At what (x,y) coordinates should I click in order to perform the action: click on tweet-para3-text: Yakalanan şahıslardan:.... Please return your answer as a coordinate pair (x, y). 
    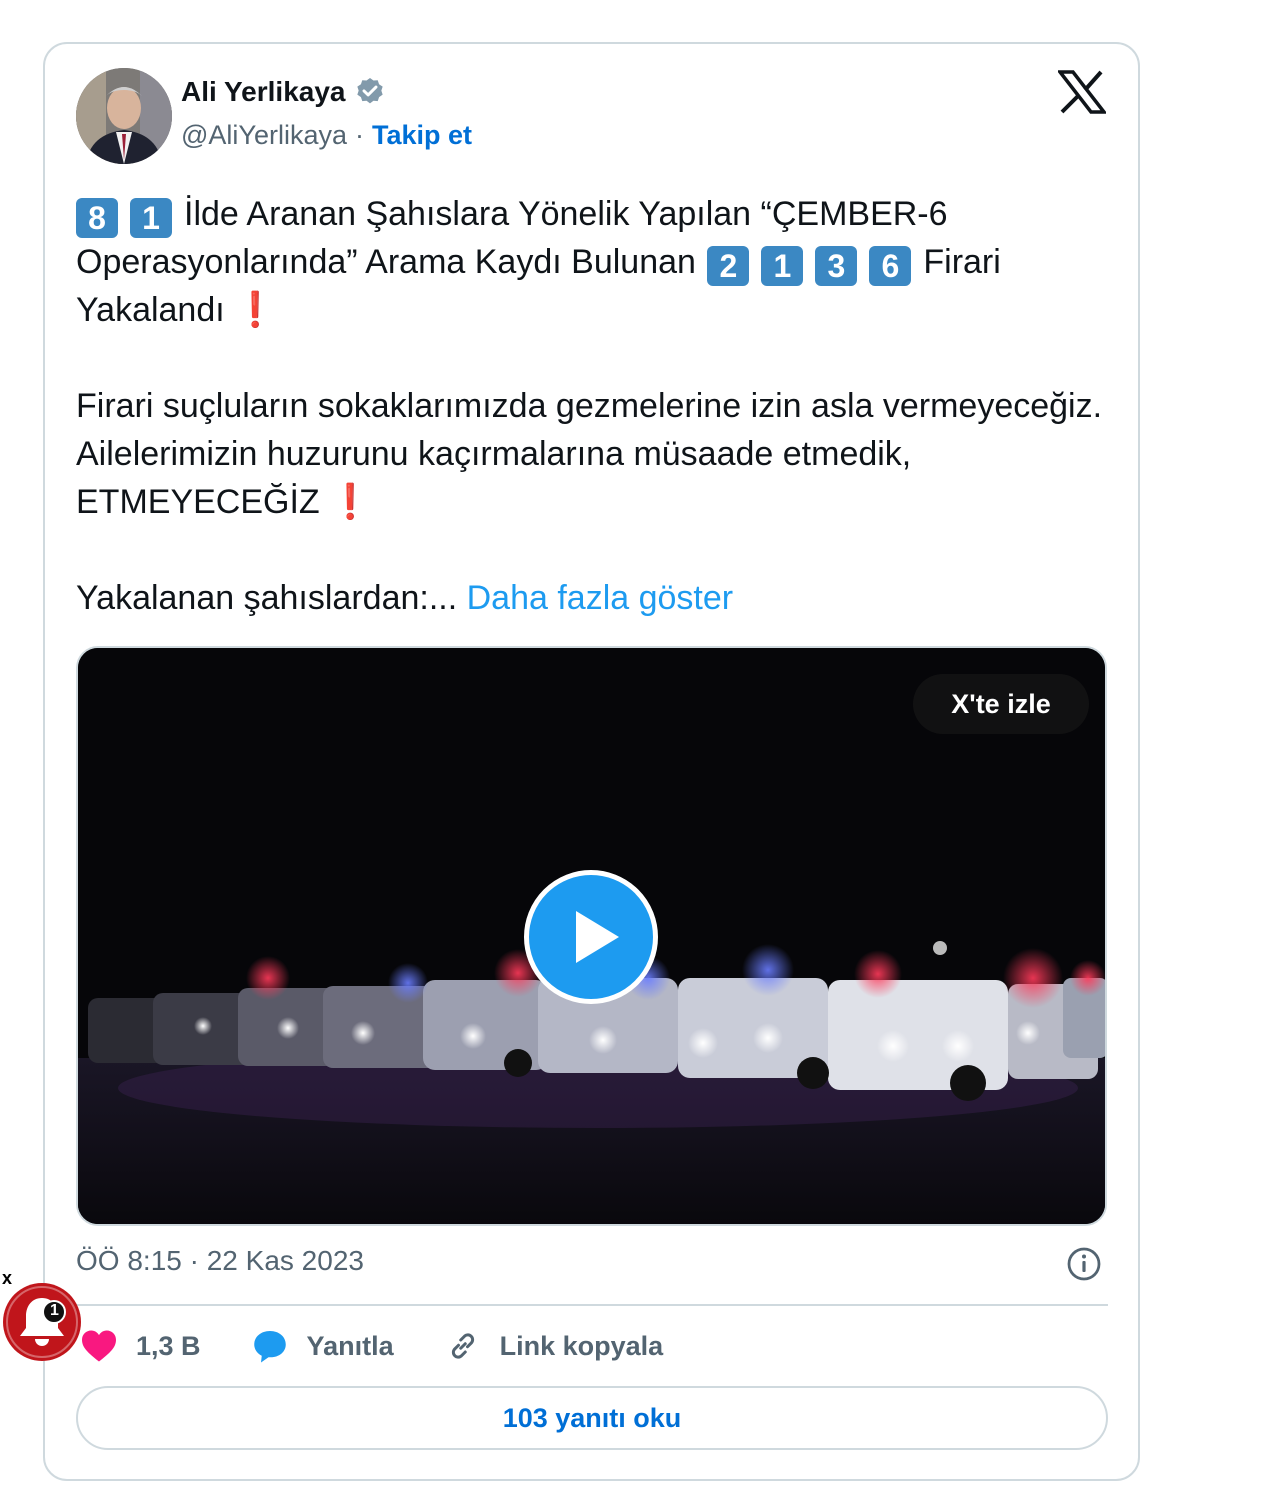
    Looking at the image, I should click on (267, 598).